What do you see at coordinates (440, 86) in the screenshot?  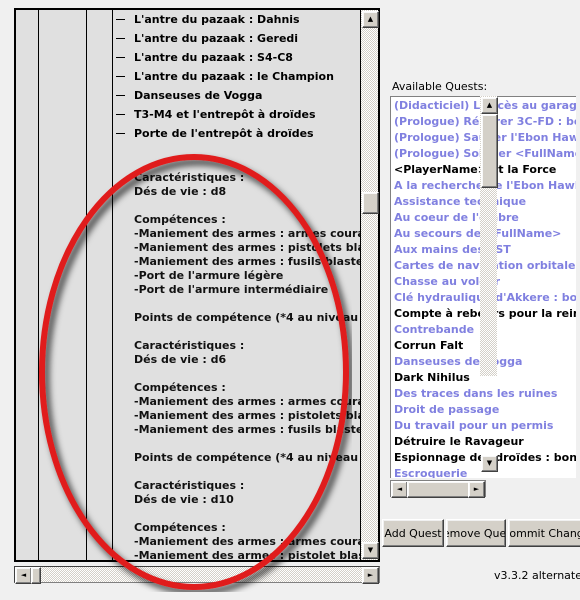 I see `available-quests-label: Available Quests:` at bounding box center [440, 86].